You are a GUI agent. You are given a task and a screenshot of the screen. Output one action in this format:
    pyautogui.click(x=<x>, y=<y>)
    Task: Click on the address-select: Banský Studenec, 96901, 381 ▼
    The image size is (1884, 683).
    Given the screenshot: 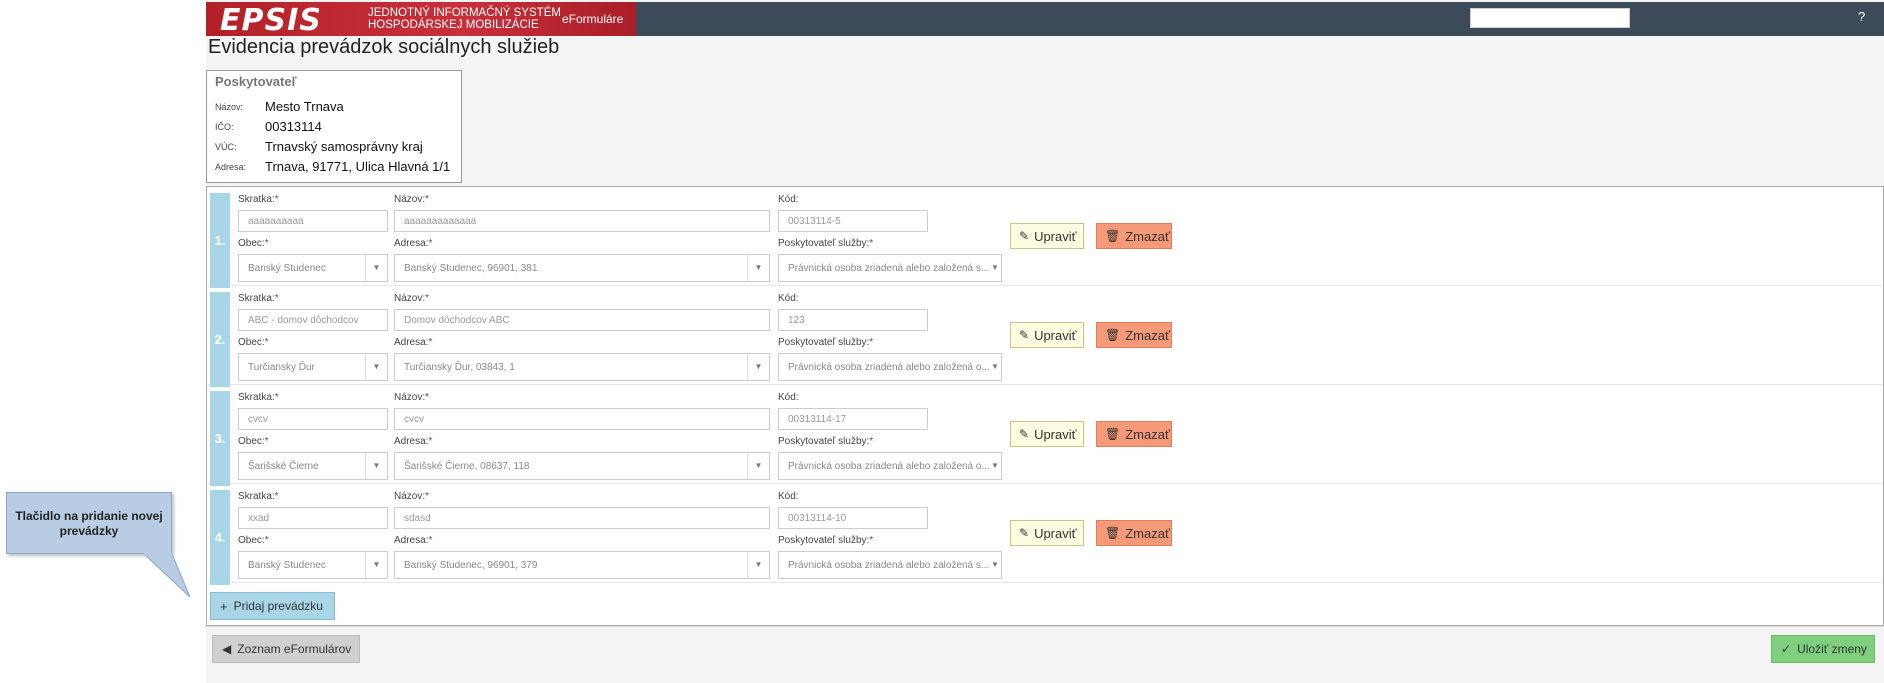 What is the action you would take?
    pyautogui.click(x=582, y=268)
    